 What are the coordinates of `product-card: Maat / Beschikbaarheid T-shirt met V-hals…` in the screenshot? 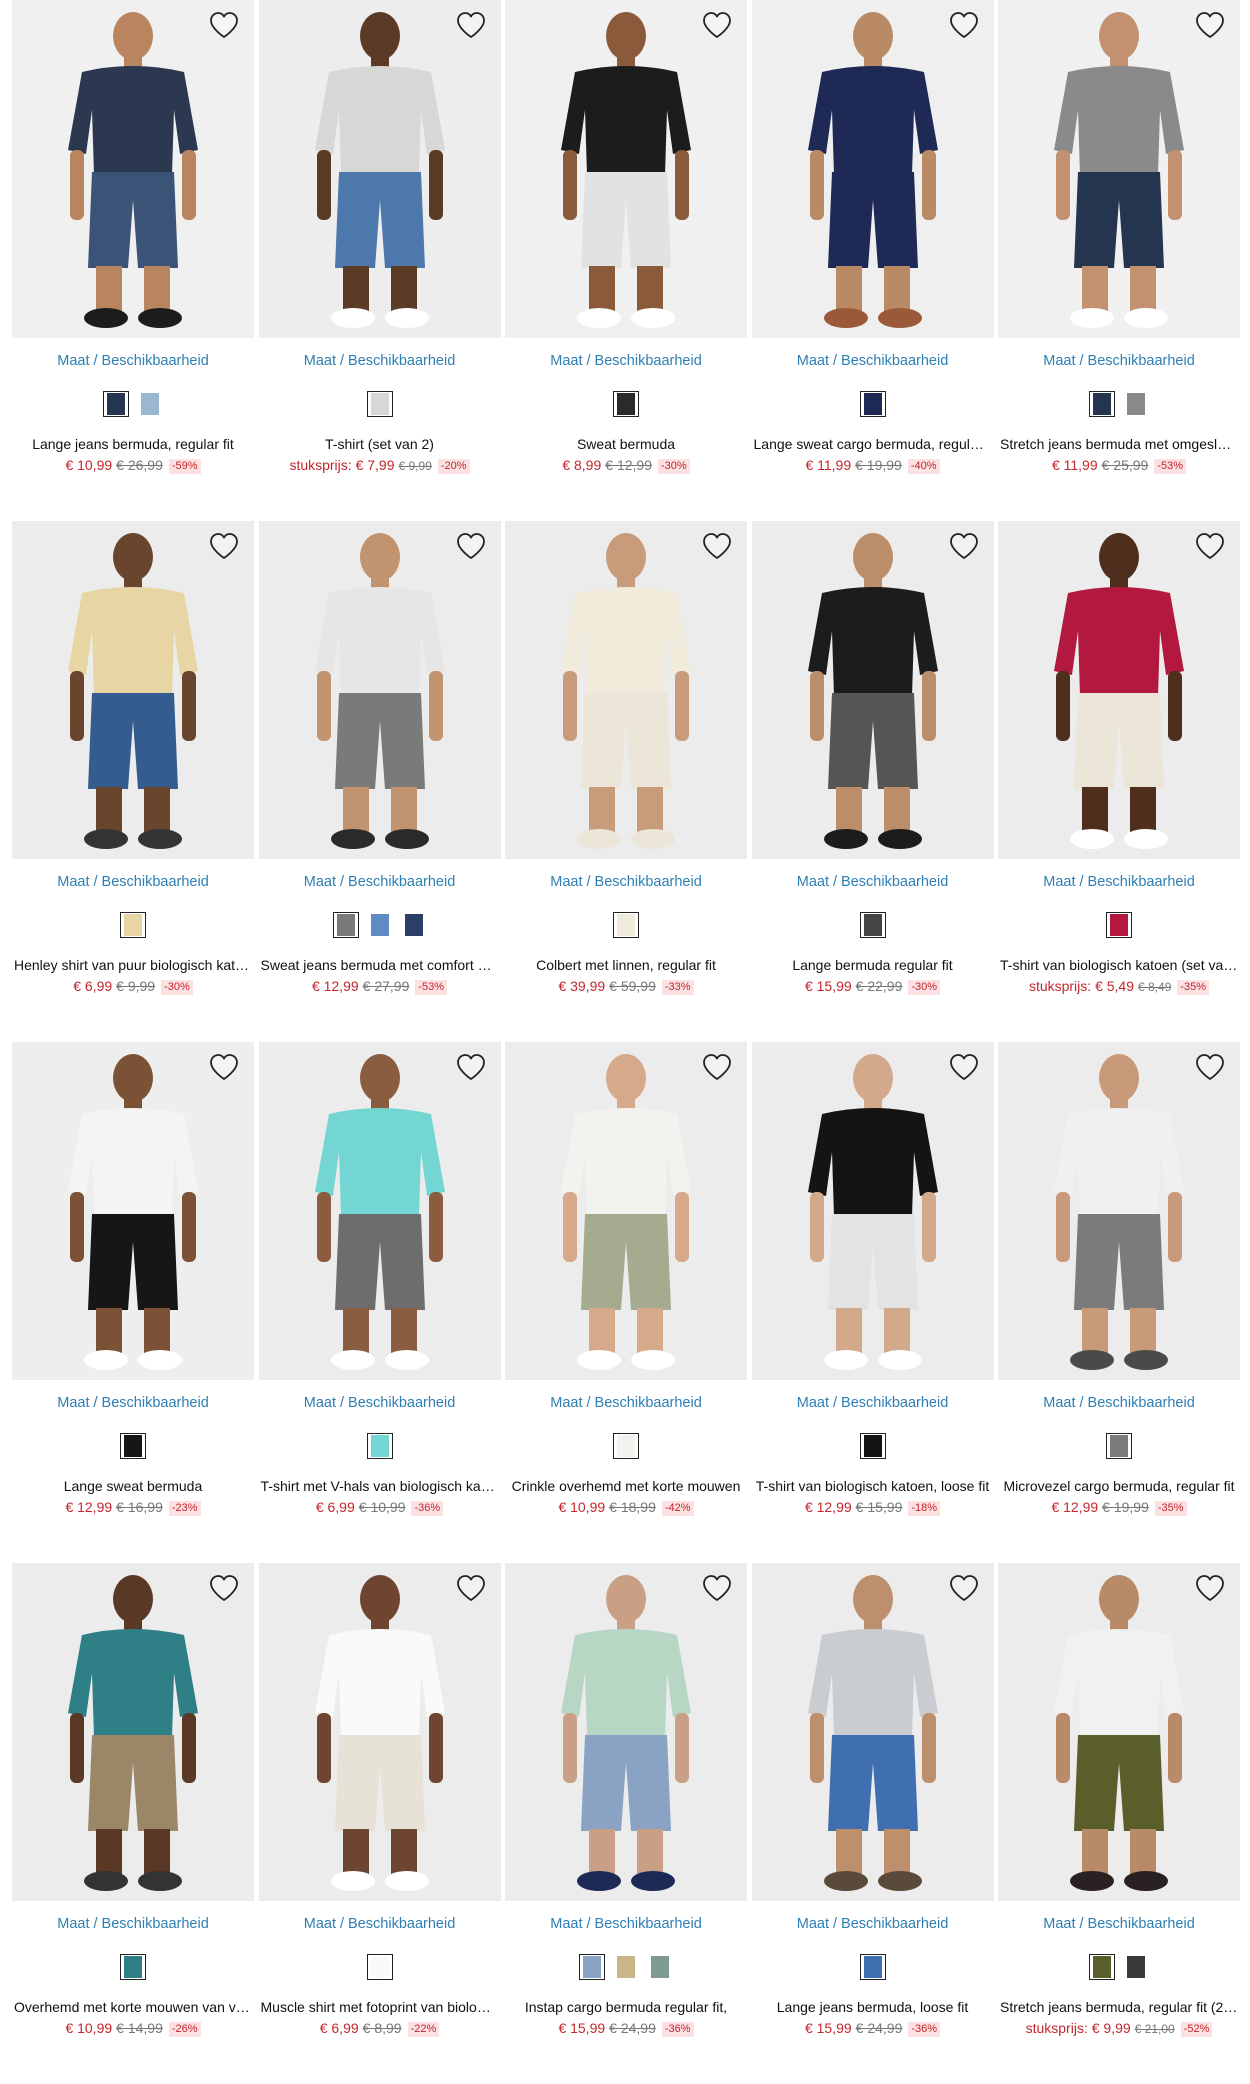 It's located at (379, 1302).